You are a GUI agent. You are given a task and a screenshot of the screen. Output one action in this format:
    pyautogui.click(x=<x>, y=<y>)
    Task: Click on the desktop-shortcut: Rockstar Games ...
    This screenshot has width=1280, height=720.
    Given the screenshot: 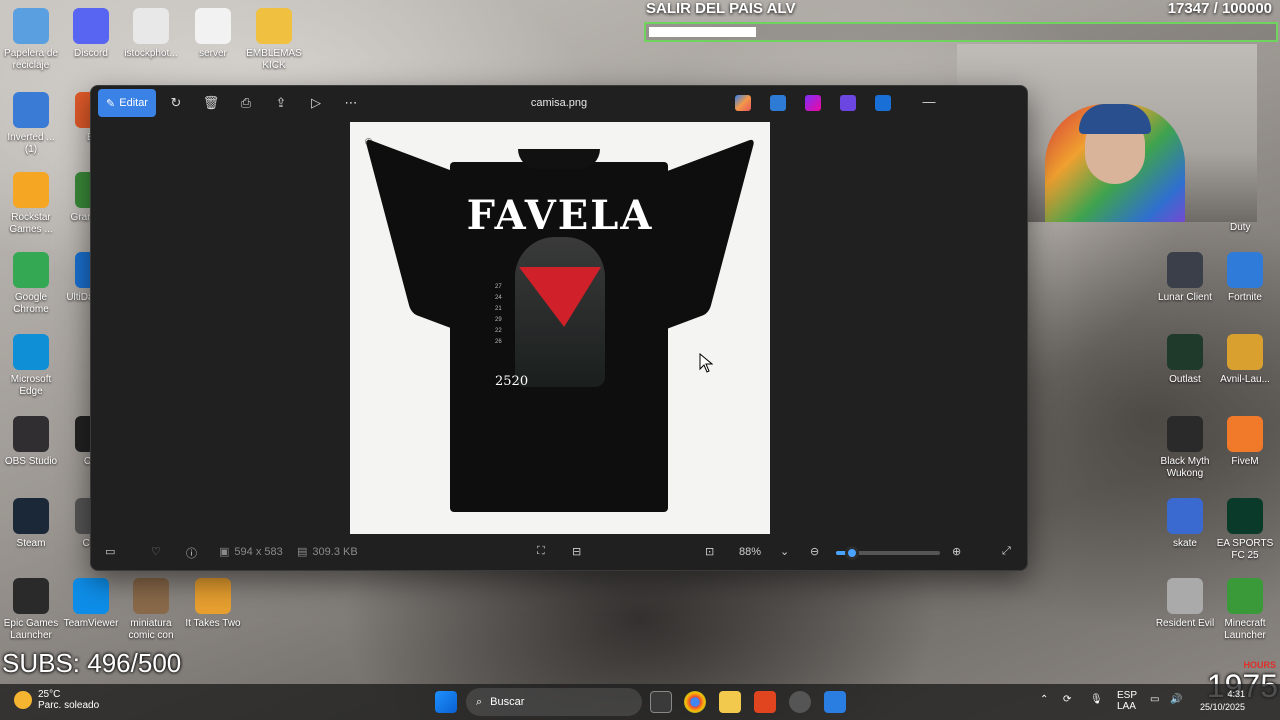 What is the action you would take?
    pyautogui.click(x=31, y=204)
    